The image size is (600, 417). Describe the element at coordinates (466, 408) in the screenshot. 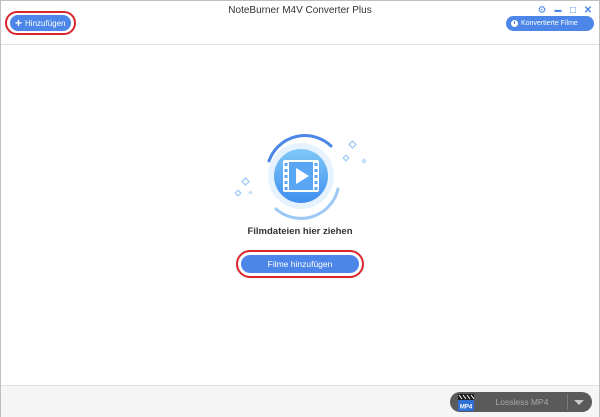

I see `mp4-icon-text: MP4` at that location.